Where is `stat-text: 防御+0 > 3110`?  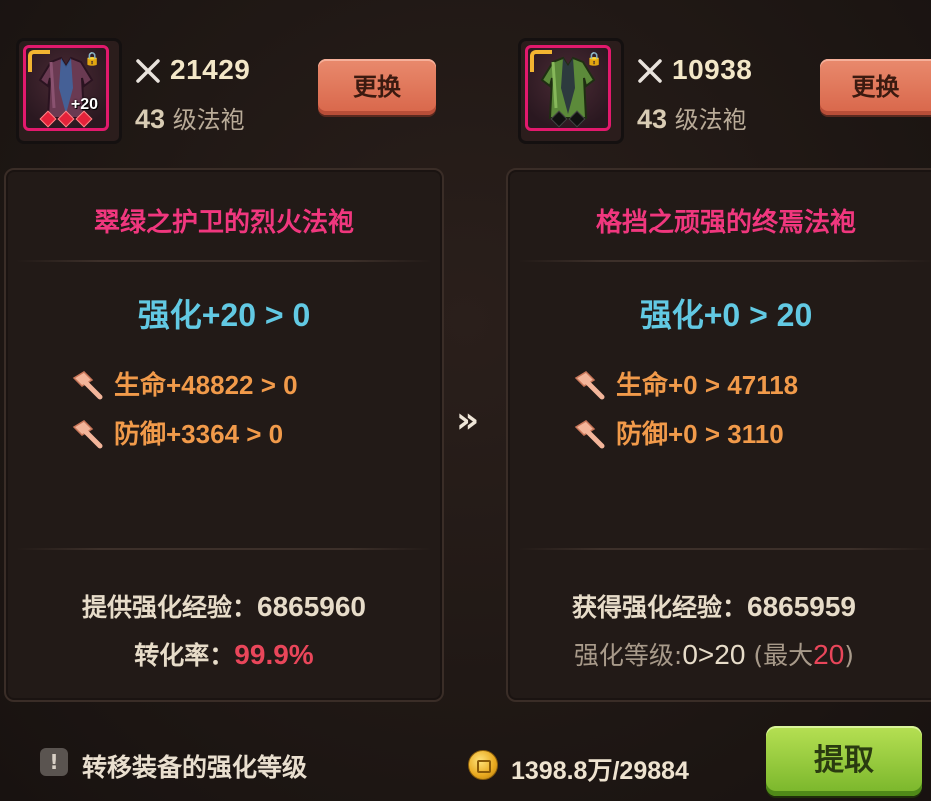
stat-text: 防御+0 > 3110 is located at coordinates (700, 434).